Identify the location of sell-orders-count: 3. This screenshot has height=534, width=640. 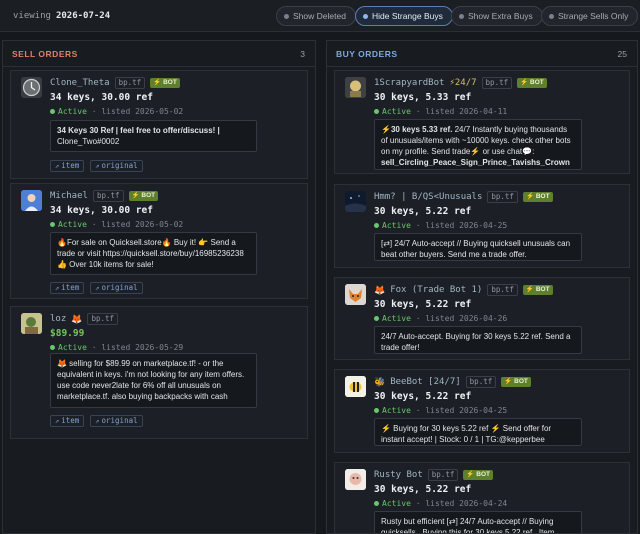
(302, 54).